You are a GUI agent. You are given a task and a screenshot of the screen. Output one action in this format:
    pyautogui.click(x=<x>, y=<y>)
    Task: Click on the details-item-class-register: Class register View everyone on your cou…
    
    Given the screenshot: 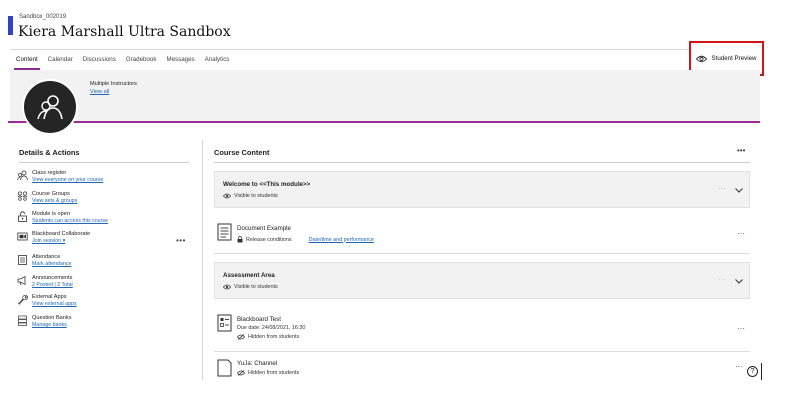 What is the action you would take?
    pyautogui.click(x=60, y=177)
    